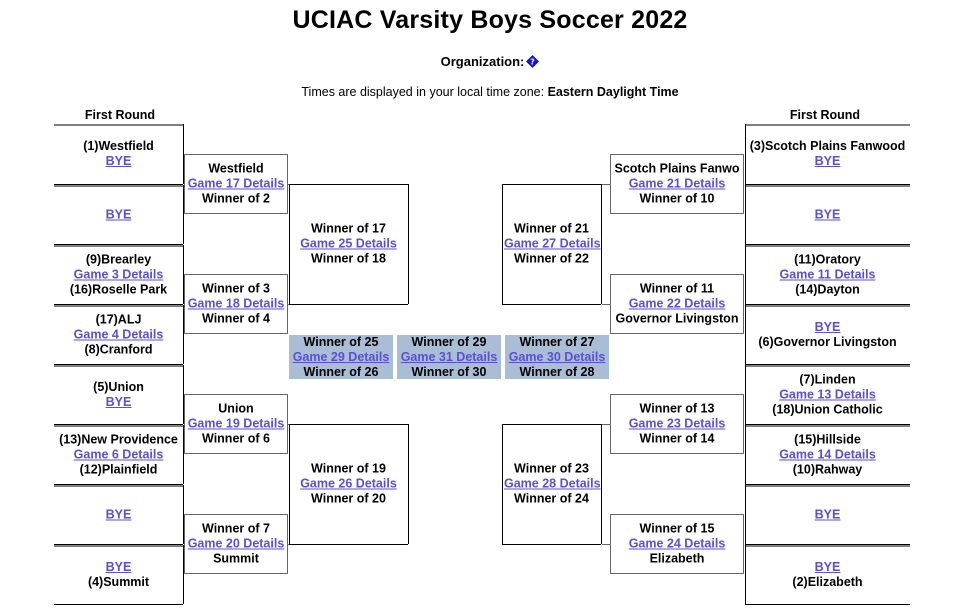  What do you see at coordinates (551, 228) in the screenshot?
I see `team-top: Winner of 21` at bounding box center [551, 228].